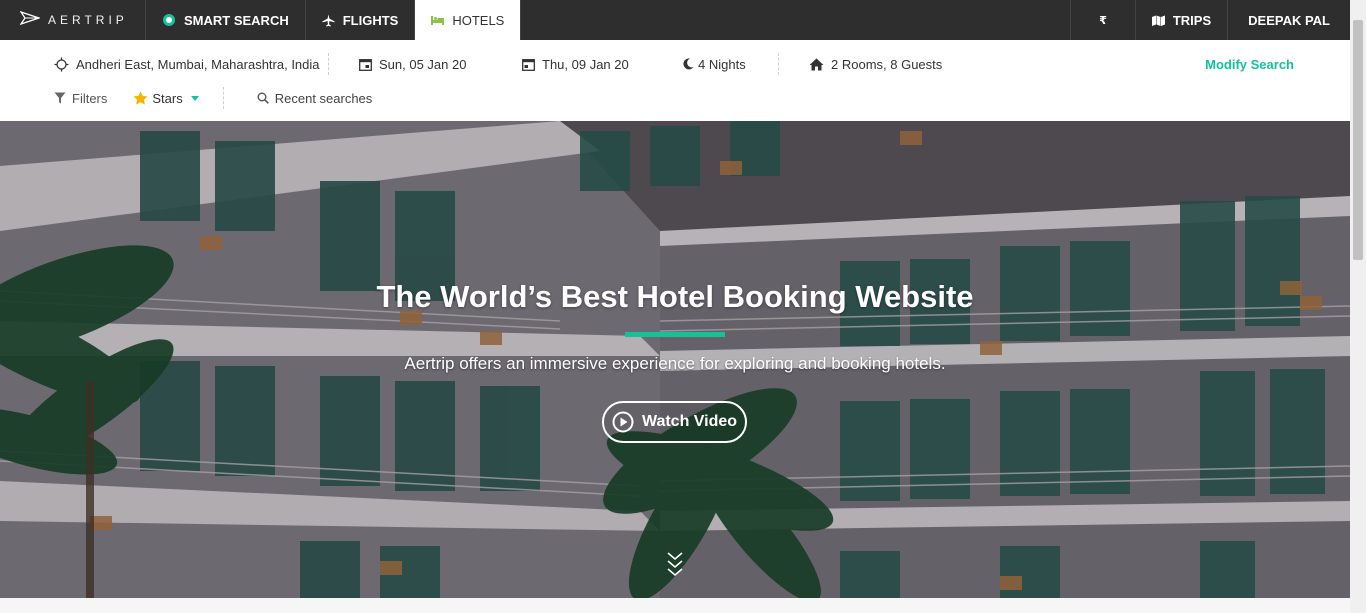  What do you see at coordinates (1358, 306) in the screenshot?
I see `vertical-scrollbar` at bounding box center [1358, 306].